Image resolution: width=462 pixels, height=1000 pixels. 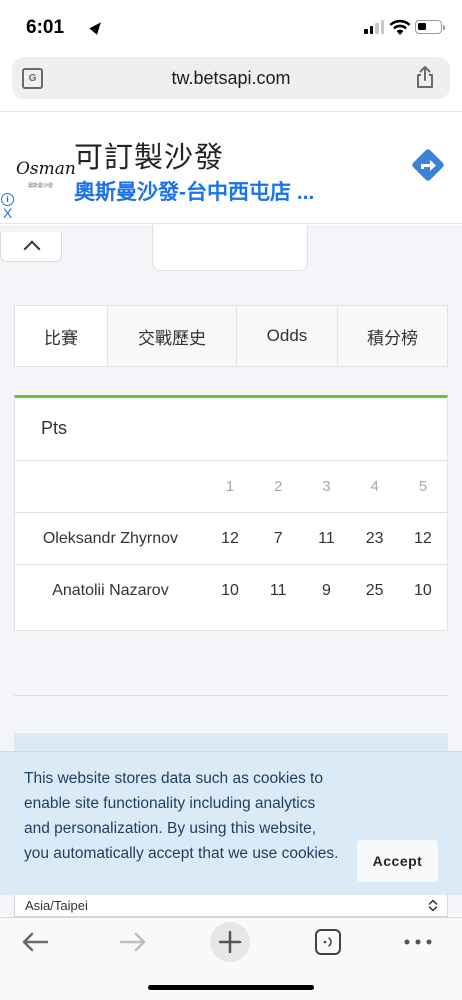 I want to click on status-time: 6:01, so click(x=45, y=27).